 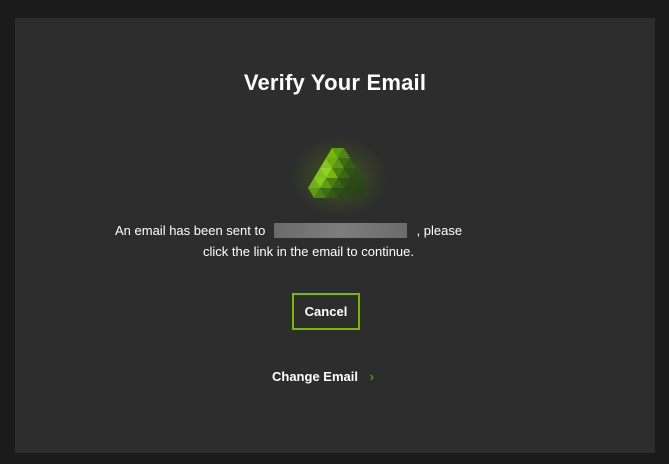 I want to click on message-prefix: An email has been sent to, so click(x=190, y=231).